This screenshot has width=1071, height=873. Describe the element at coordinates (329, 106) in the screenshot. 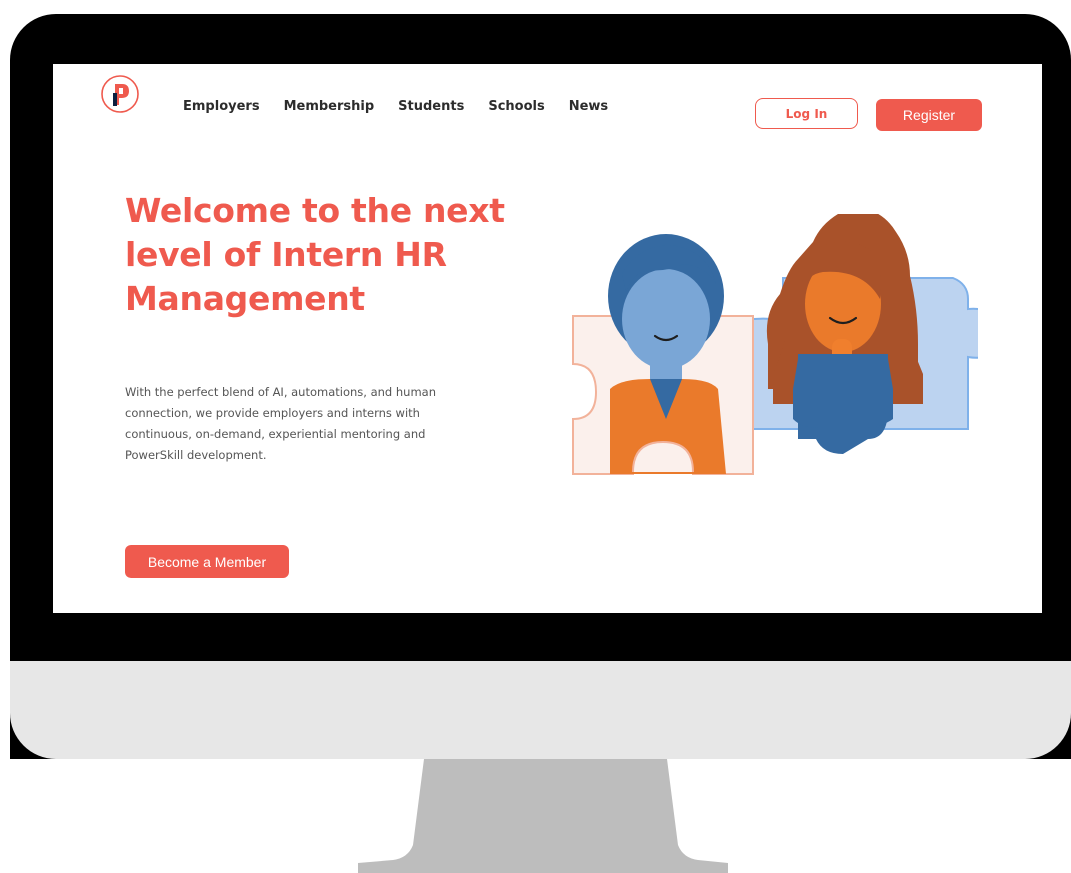

I see `nav-link-membership: Membership` at that location.